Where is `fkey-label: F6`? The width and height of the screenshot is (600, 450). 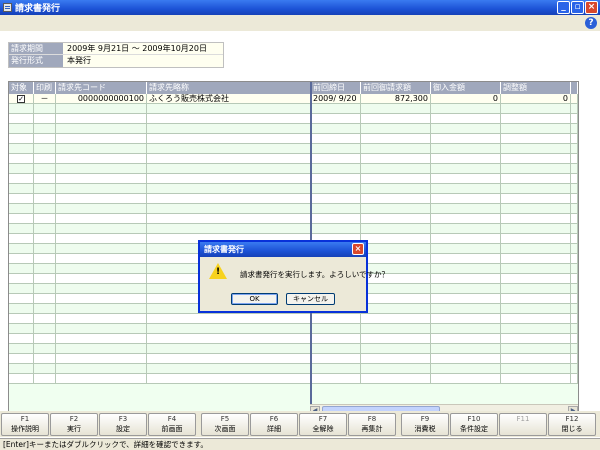
fkey-label: F6 is located at coordinates (274, 419).